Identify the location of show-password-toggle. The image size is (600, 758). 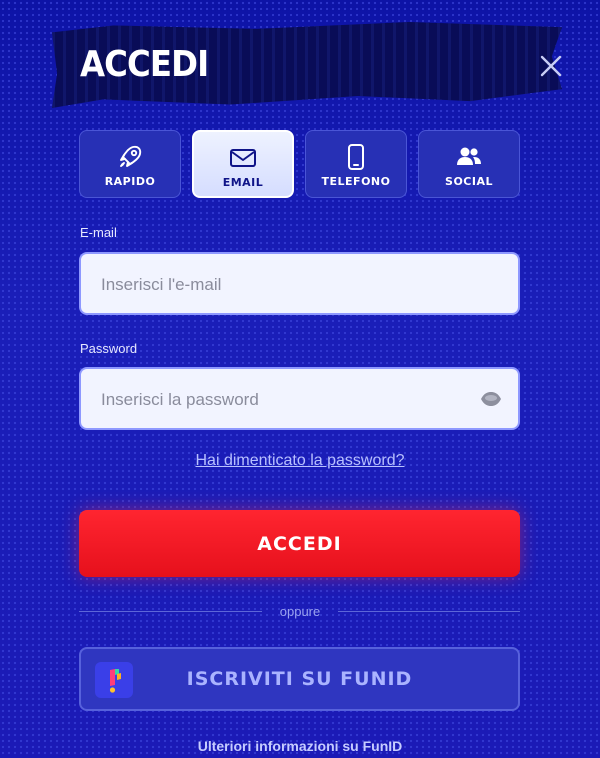
(491, 399).